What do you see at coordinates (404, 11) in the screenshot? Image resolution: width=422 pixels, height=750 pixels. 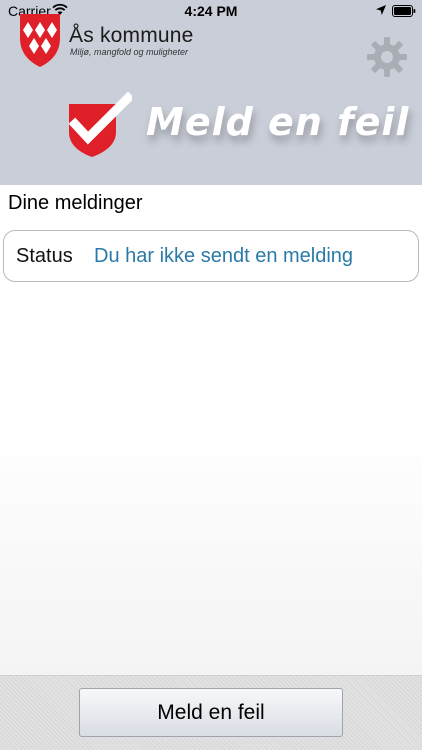 I see `battery-icon` at bounding box center [404, 11].